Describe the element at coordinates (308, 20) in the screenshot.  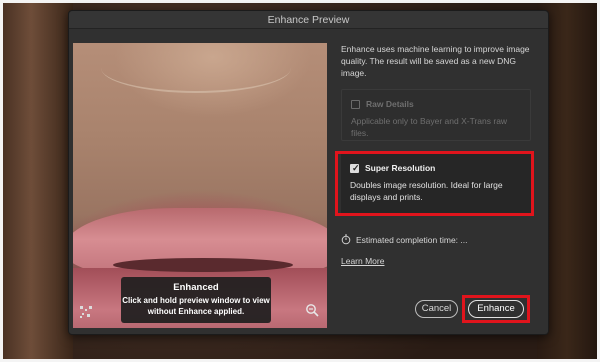
I see `dialog-title: Enhance Preview` at that location.